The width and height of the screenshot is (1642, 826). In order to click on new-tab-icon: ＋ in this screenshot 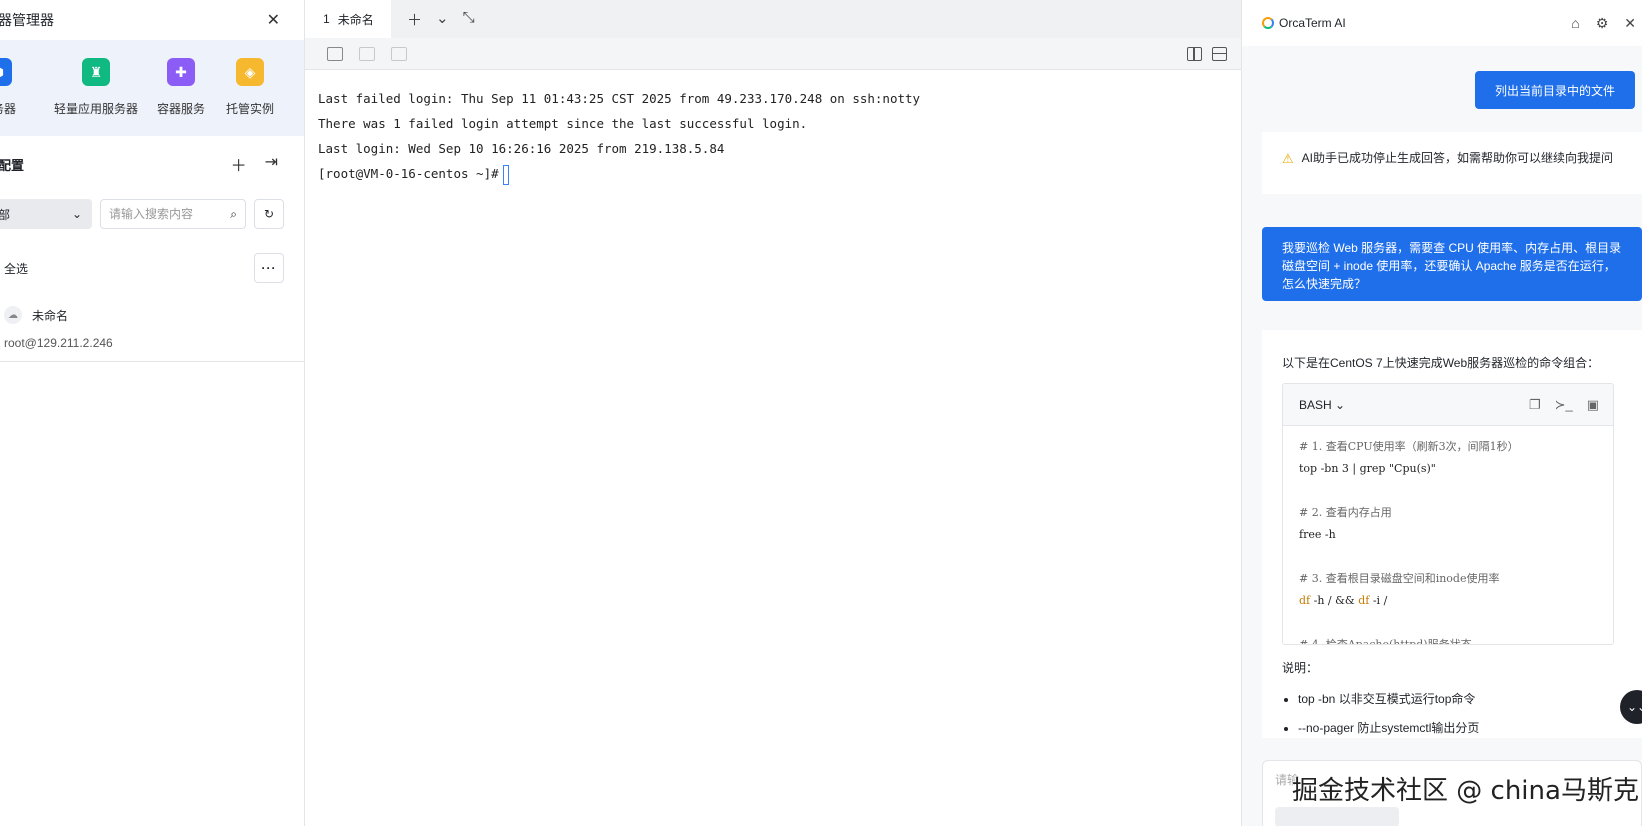, I will do `click(414, 19)`.